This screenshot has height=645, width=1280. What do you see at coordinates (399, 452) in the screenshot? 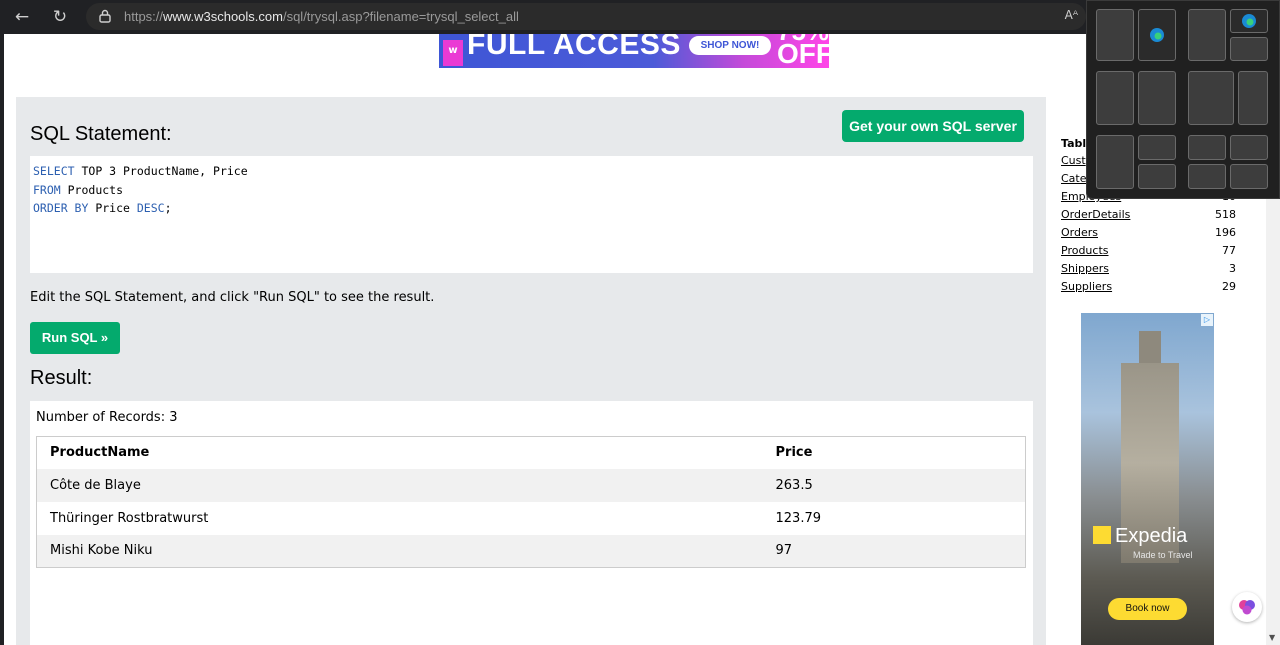
I see `column-header: ProductName` at bounding box center [399, 452].